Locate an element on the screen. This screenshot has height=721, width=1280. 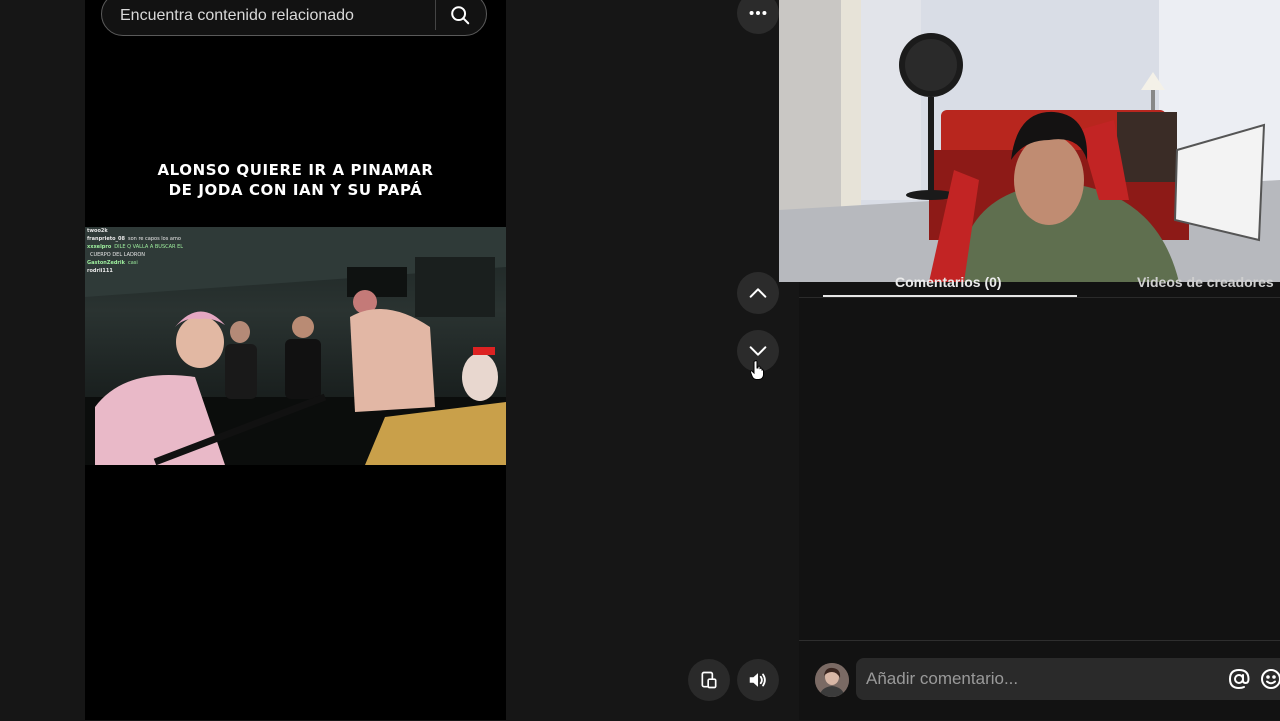
caption-line: ALONSO QUIERE IR A PINAMAR is located at coordinates (295, 170).